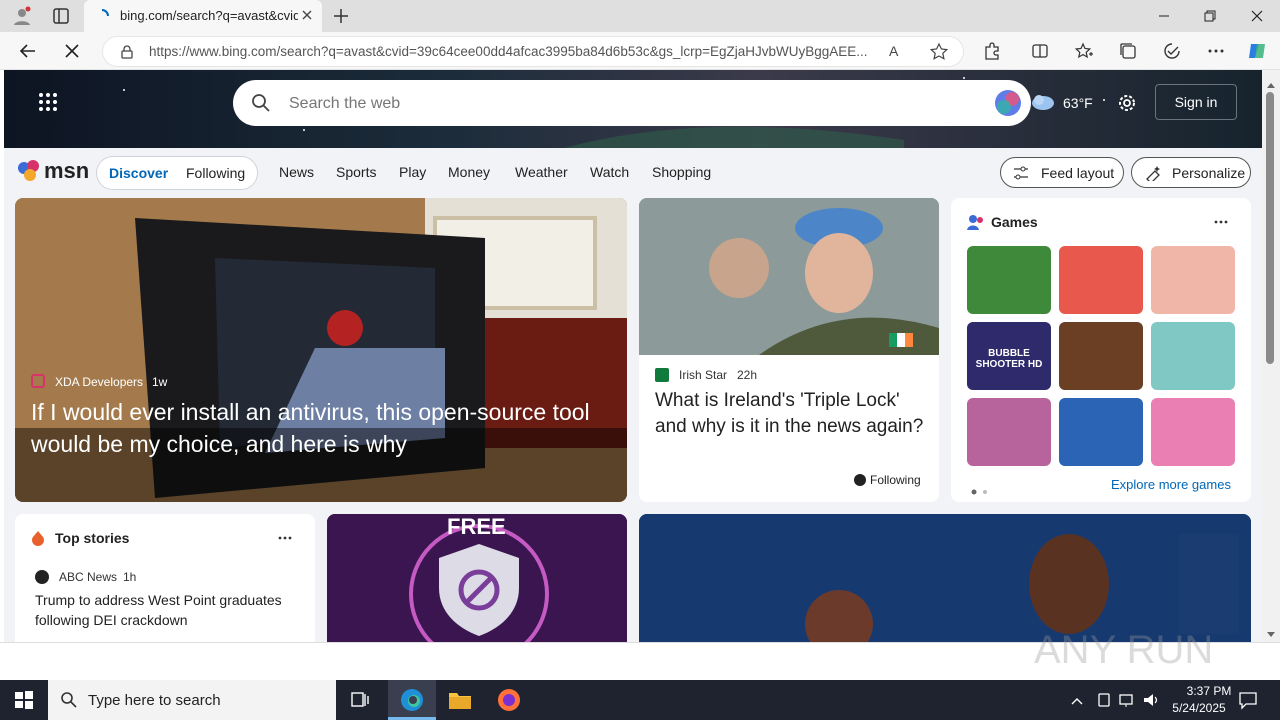  What do you see at coordinates (939, 52) in the screenshot?
I see `favorite-star-icon` at bounding box center [939, 52].